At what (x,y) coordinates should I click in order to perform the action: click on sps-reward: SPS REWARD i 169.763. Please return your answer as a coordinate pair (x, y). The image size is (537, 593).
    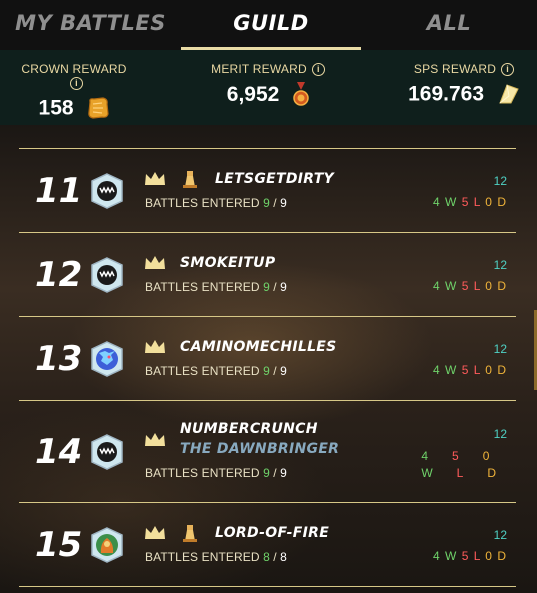
    Looking at the image, I should click on (464, 84).